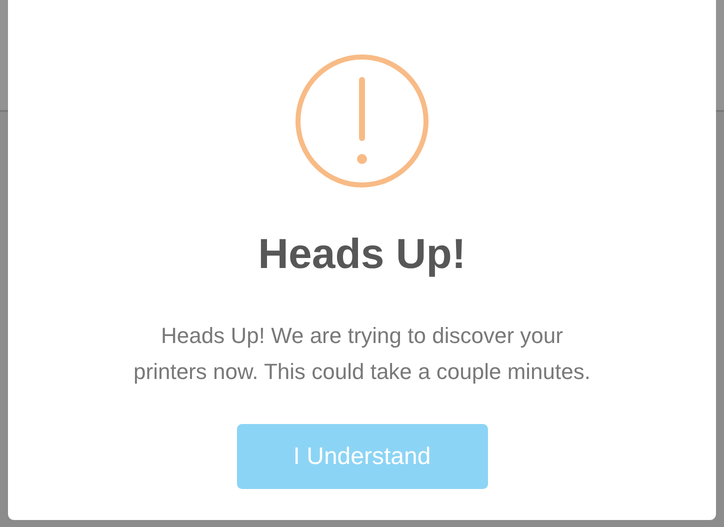 The height and width of the screenshot is (527, 724). What do you see at coordinates (362, 254) in the screenshot?
I see `dialog-title: Heads Up!` at bounding box center [362, 254].